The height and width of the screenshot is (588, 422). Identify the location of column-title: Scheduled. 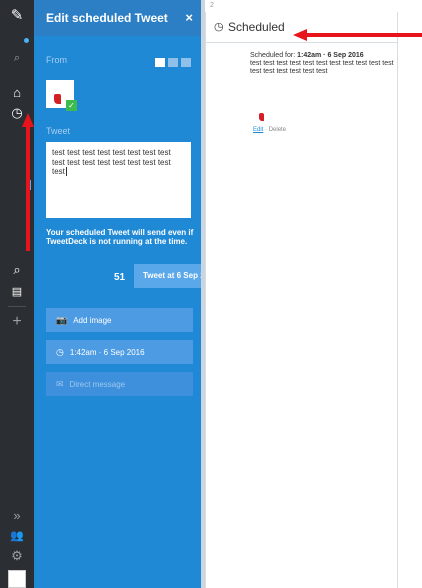
(256, 27).